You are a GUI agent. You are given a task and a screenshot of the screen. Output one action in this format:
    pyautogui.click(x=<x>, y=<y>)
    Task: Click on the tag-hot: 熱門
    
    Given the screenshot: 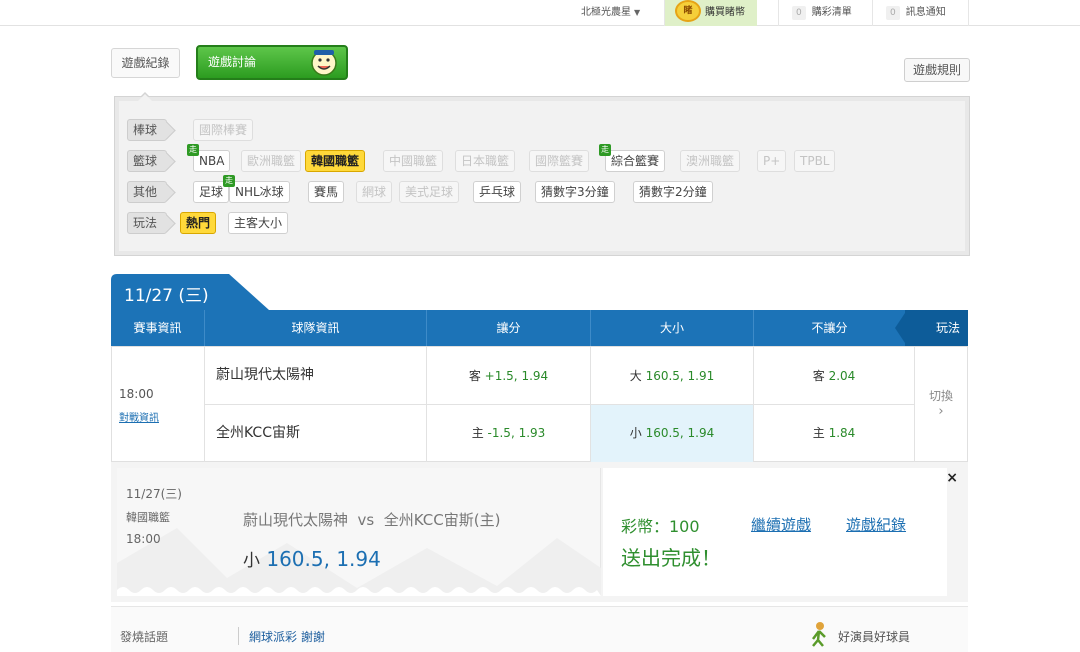 What is the action you would take?
    pyautogui.click(x=198, y=223)
    